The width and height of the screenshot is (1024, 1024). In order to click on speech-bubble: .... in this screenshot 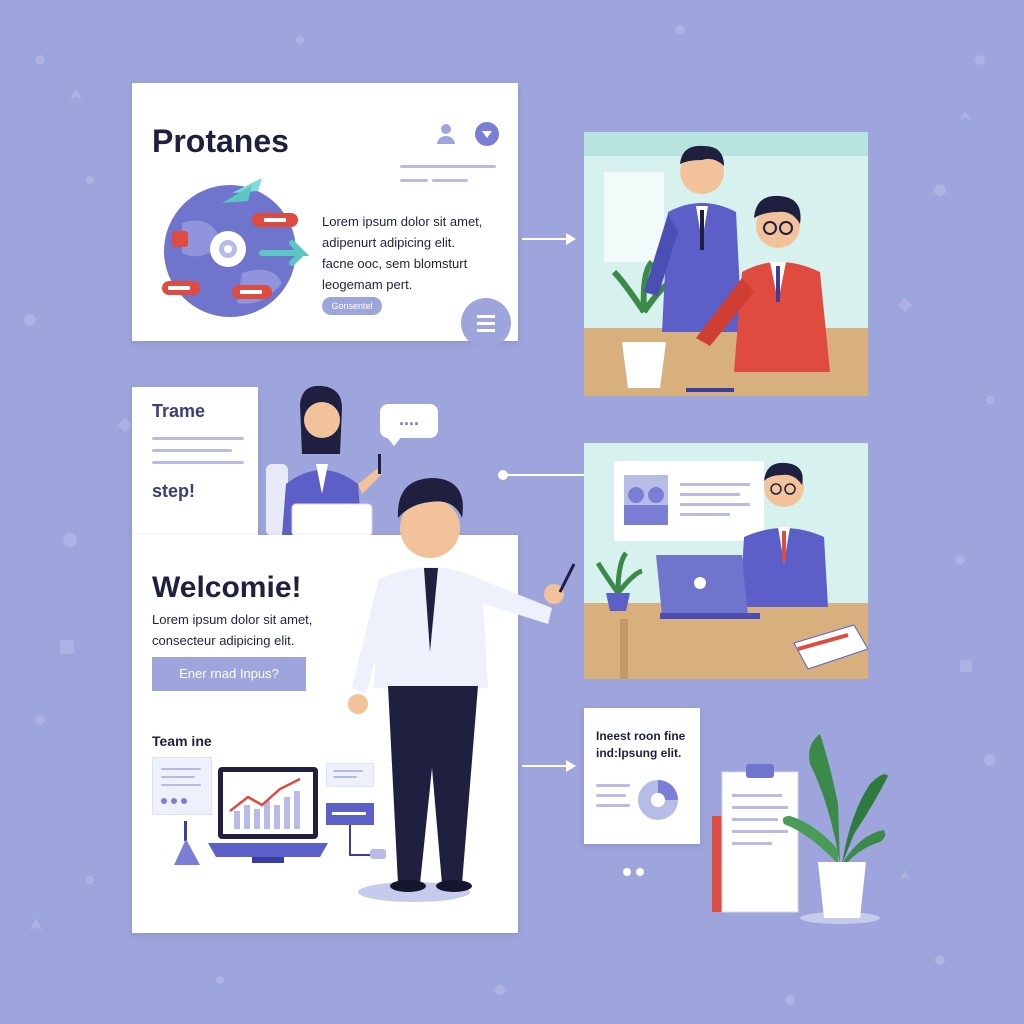, I will do `click(409, 421)`.